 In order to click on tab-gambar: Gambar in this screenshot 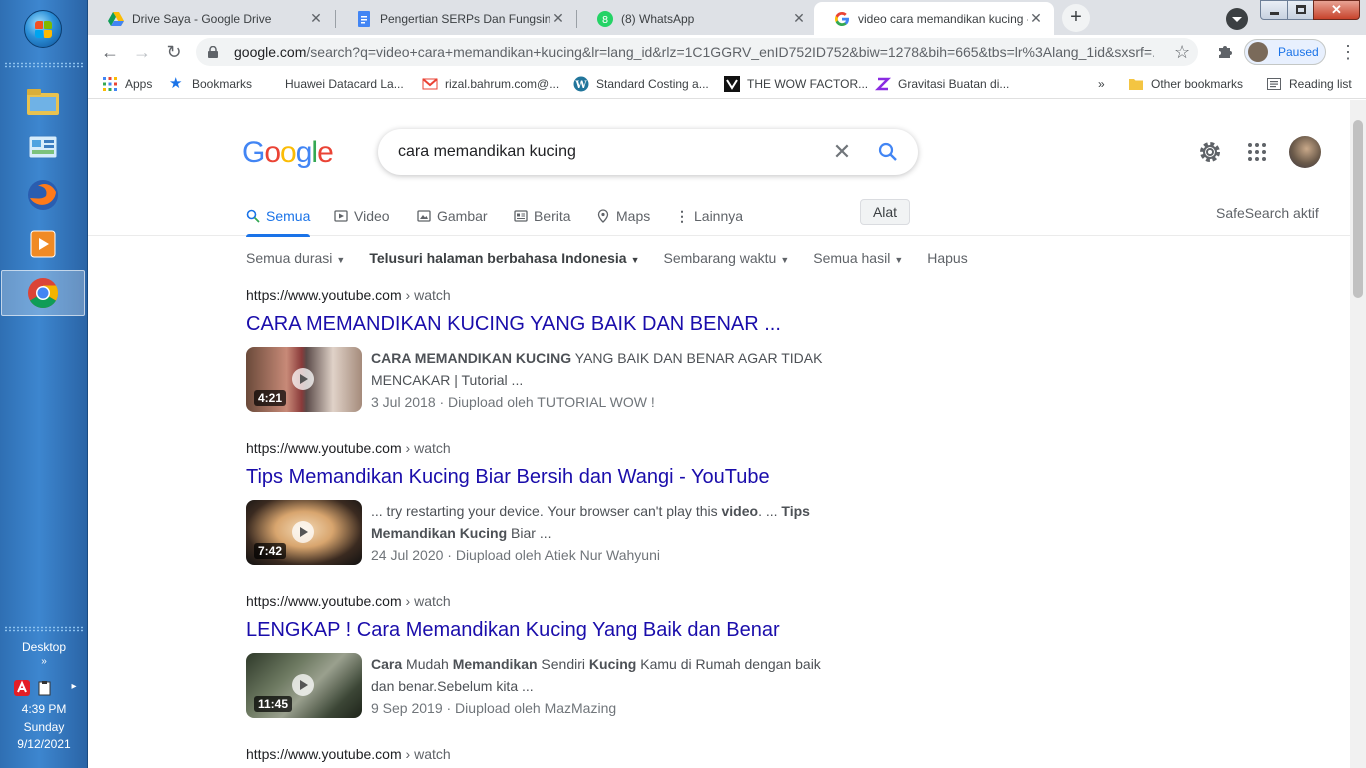, I will do `click(452, 216)`.